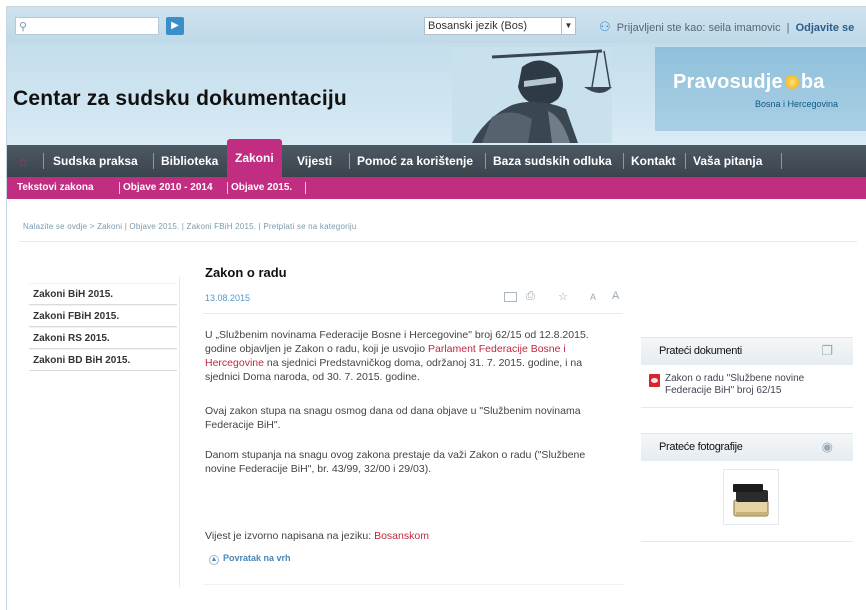  Describe the element at coordinates (744, 28) in the screenshot. I see `login-user: seila imamovic` at that location.